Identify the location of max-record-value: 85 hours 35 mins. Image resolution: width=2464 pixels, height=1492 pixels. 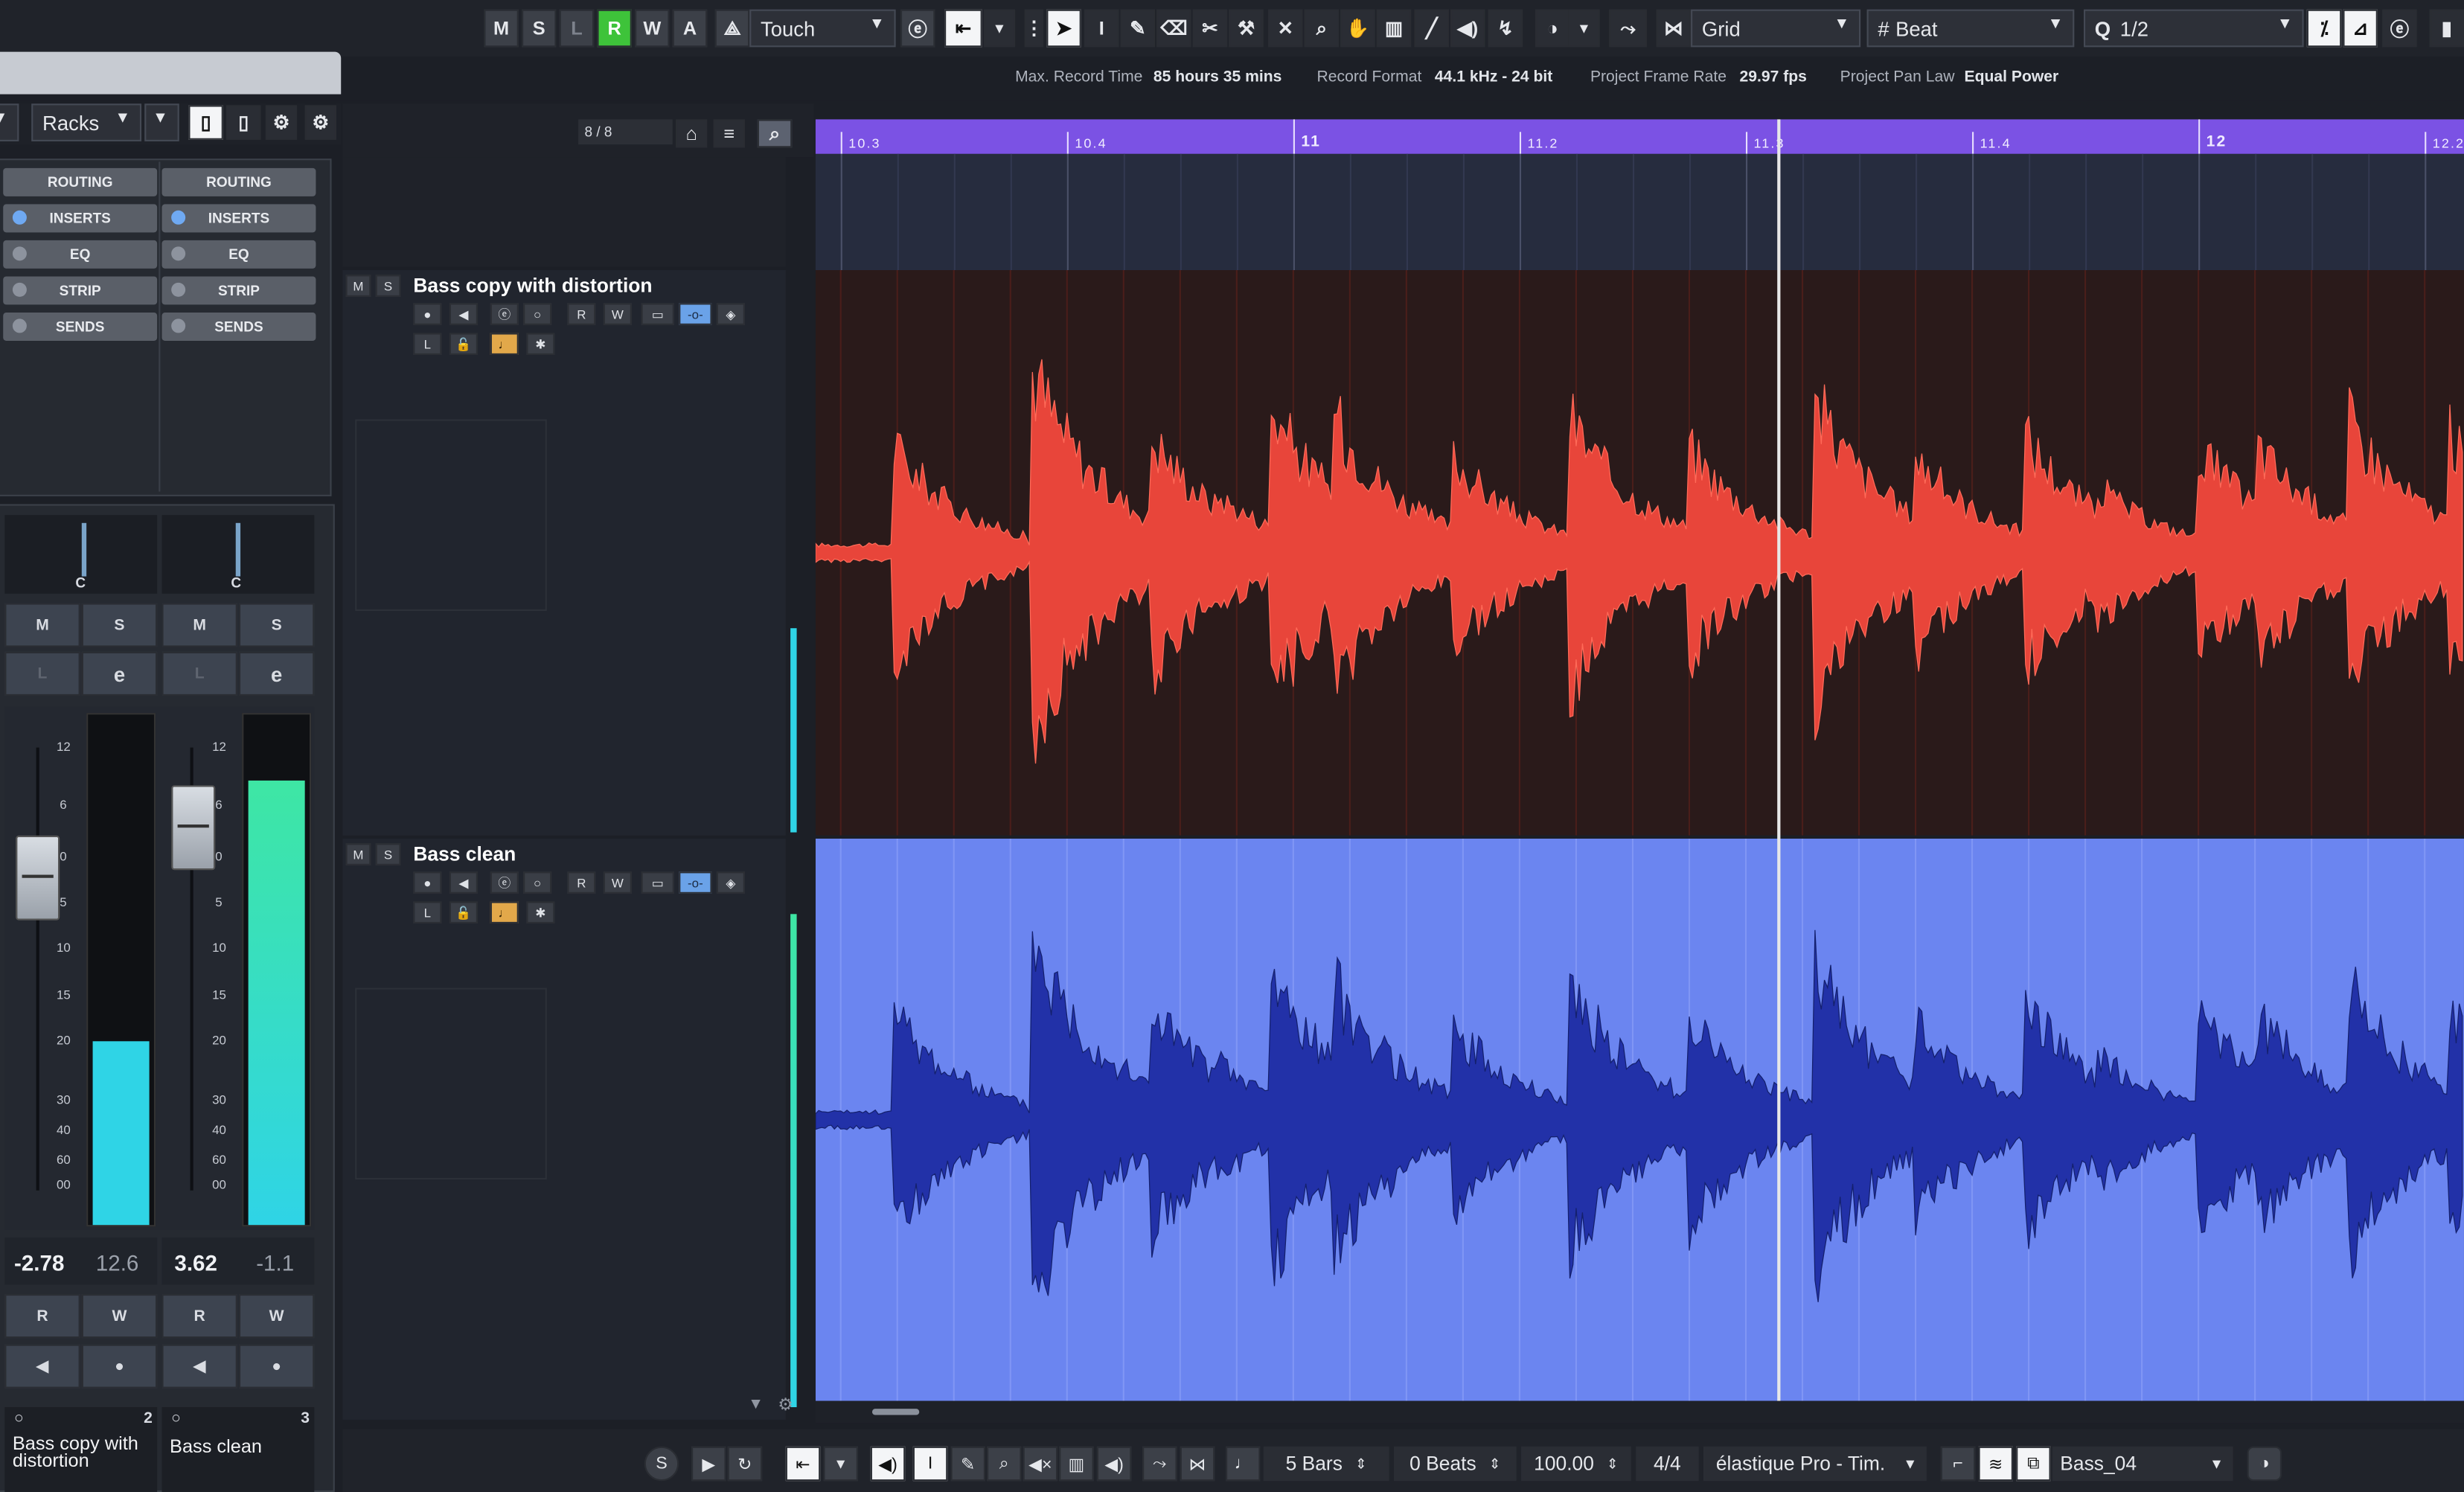
(1217, 78).